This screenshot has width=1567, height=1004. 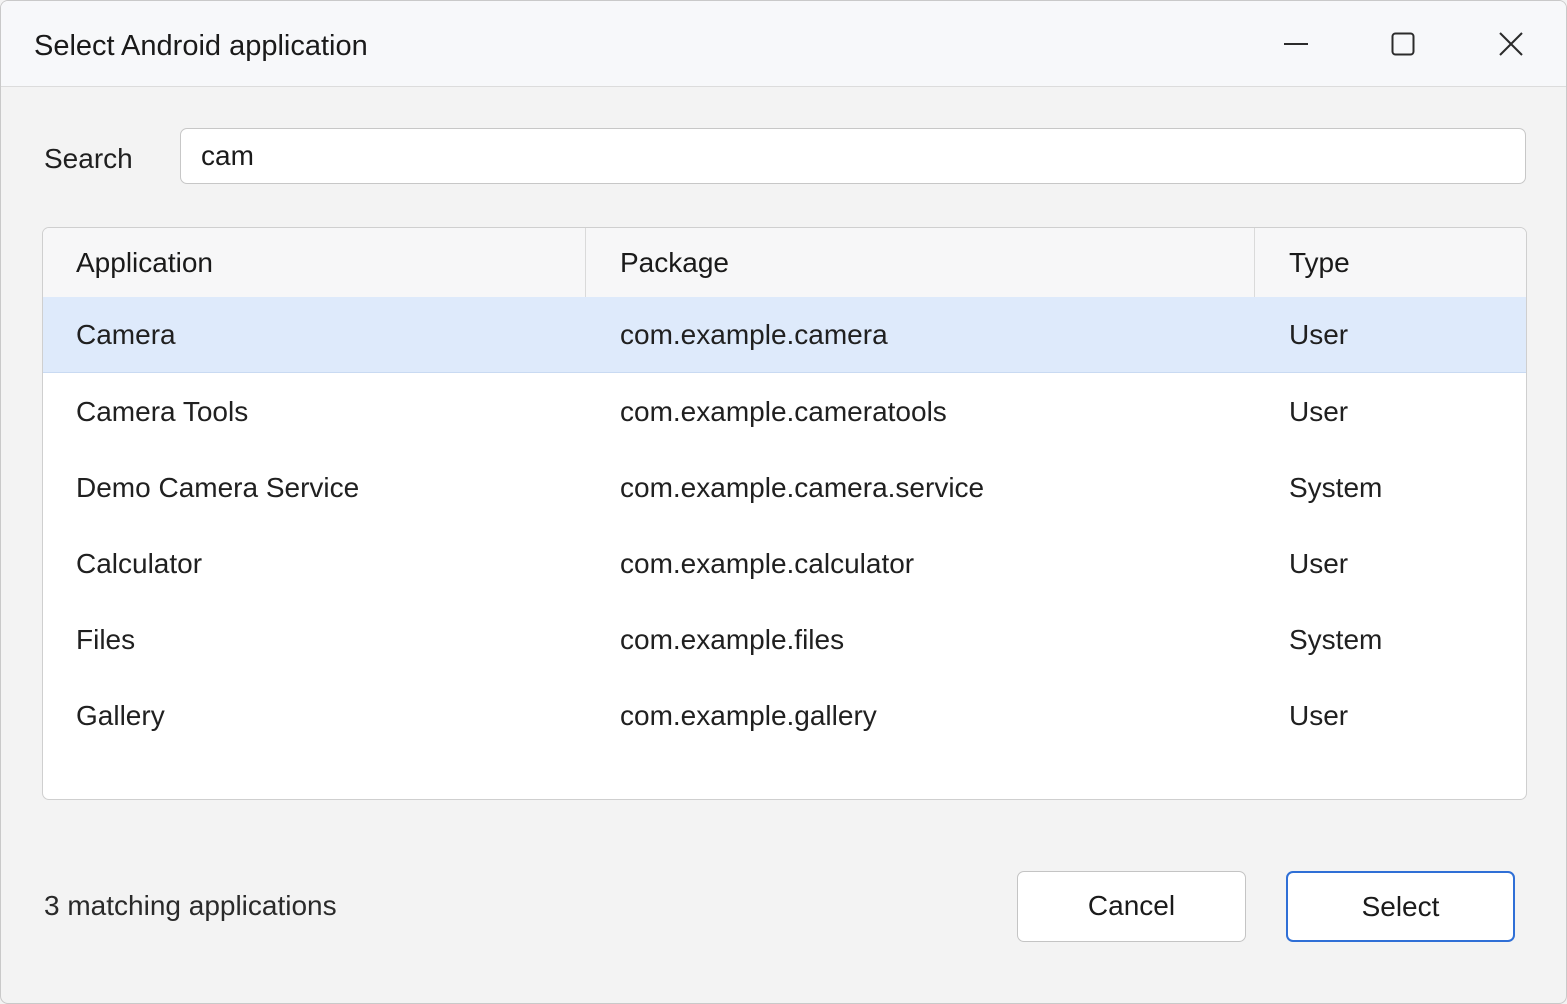 I want to click on row-package: com.example.files, so click(x=732, y=639).